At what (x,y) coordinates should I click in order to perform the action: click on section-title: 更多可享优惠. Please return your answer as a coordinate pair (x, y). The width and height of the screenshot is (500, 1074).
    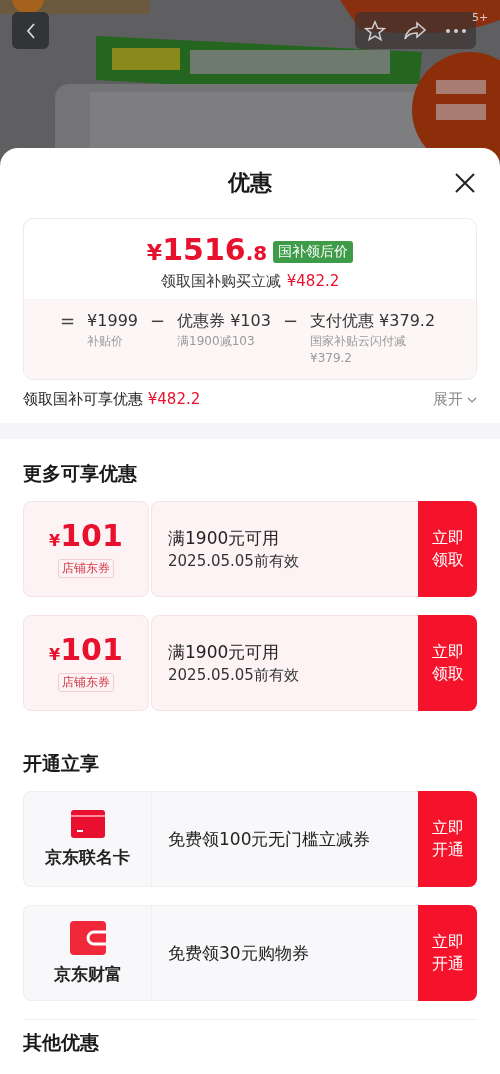
    Looking at the image, I should click on (80, 473).